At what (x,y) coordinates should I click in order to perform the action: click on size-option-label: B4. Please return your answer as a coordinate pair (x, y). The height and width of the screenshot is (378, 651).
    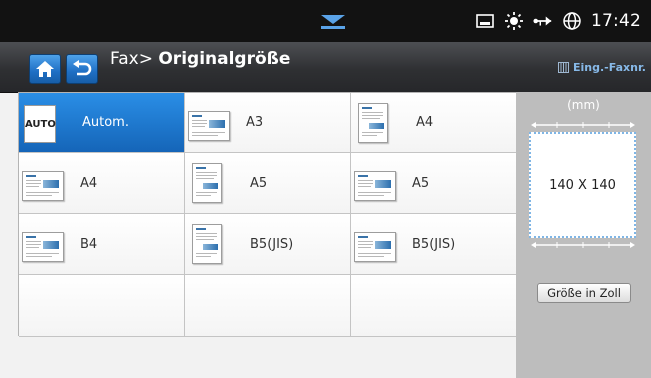
    Looking at the image, I should click on (89, 244).